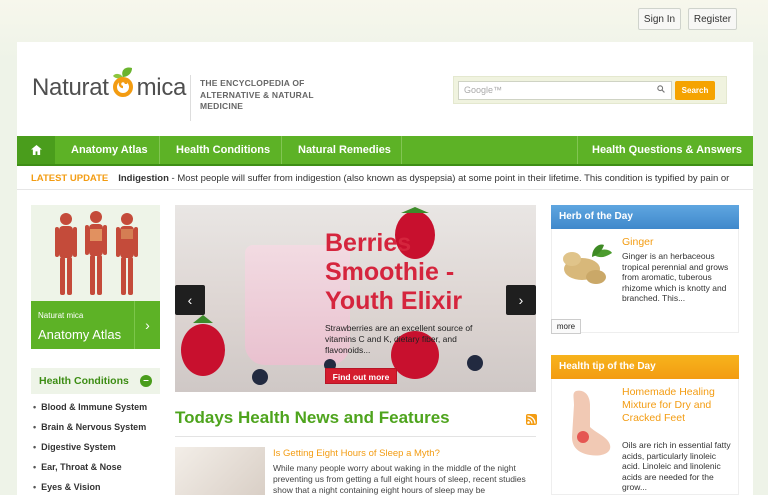 The width and height of the screenshot is (768, 495). I want to click on nav-health-conditions: Health Conditions, so click(223, 150).